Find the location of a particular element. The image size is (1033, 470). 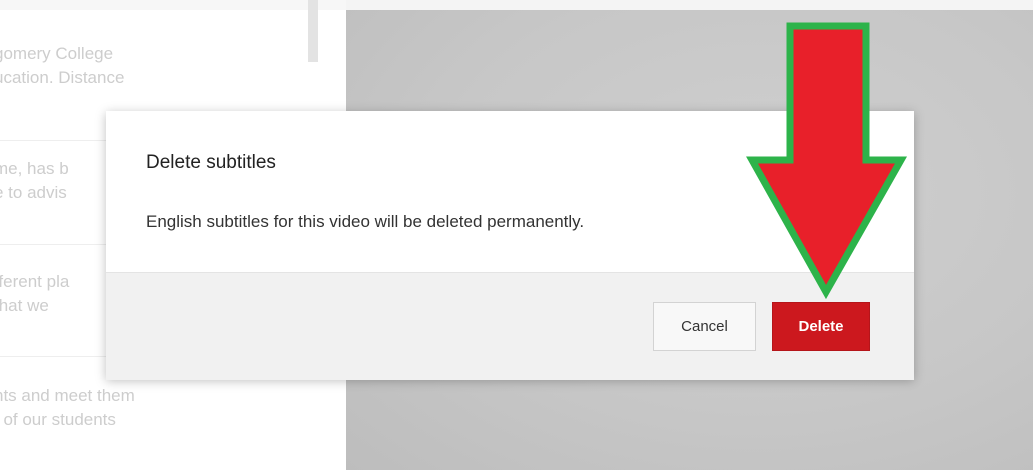

dialog-title: Delete subtitles is located at coordinates (211, 162).